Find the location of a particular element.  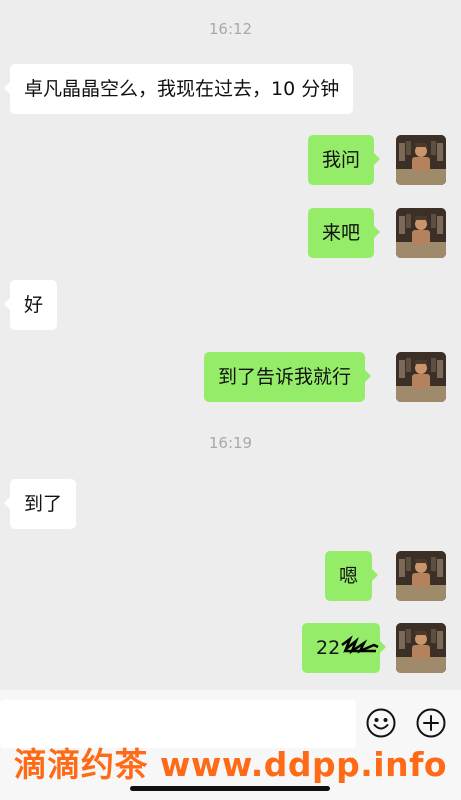

home-indicator is located at coordinates (230, 788).